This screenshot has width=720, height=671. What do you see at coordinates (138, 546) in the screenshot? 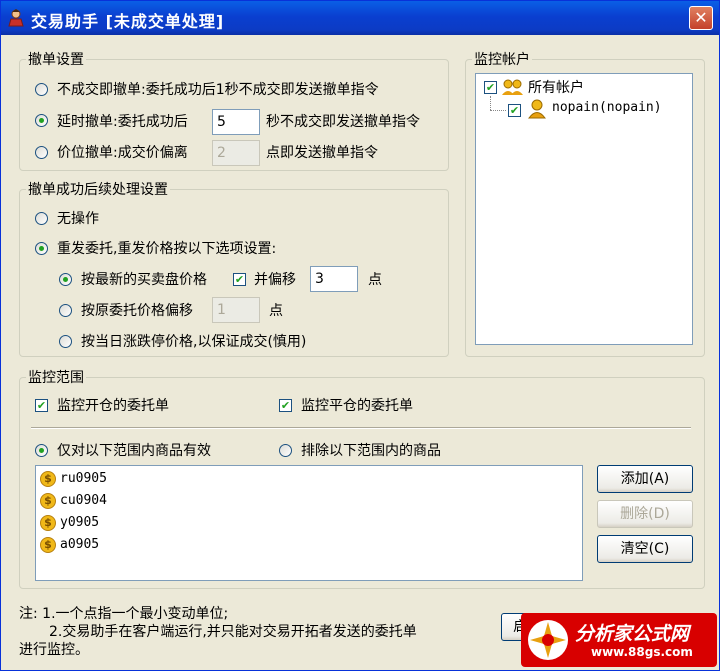
I see `list-item: $ a0905` at bounding box center [138, 546].